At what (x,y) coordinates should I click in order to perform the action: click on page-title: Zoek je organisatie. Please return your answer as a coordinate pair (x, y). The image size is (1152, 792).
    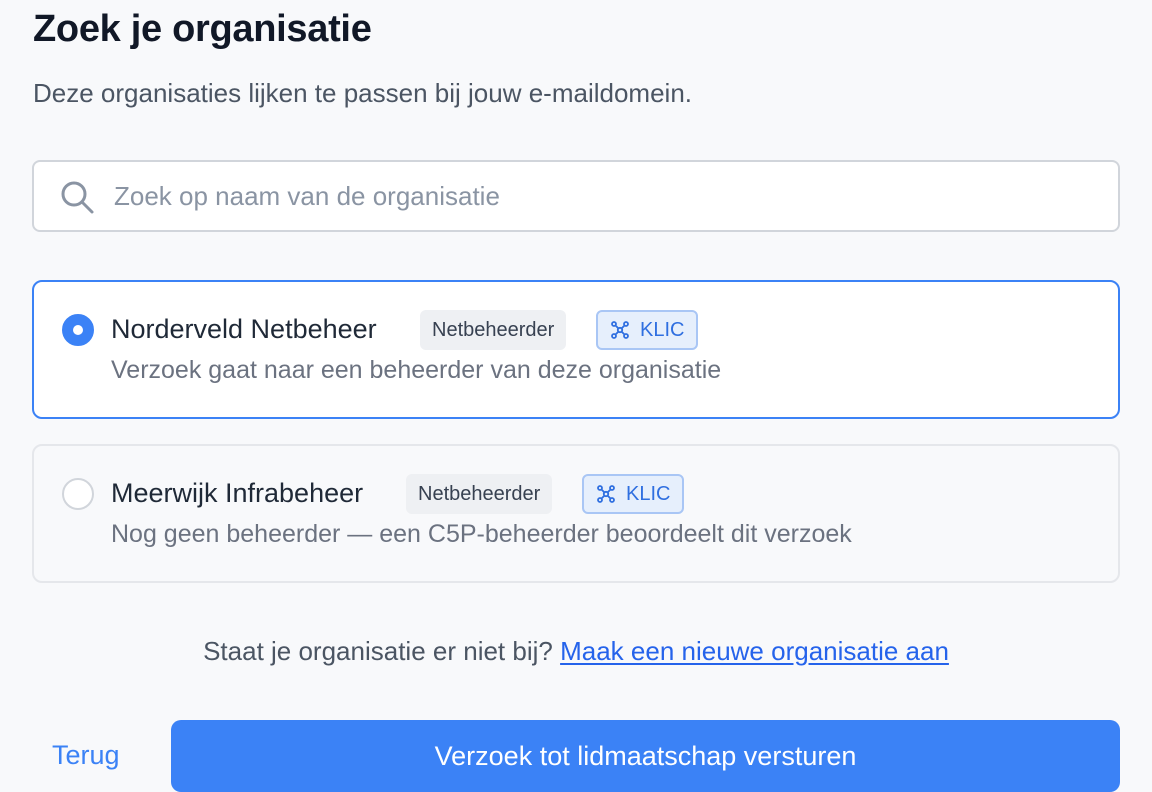
    Looking at the image, I should click on (202, 29).